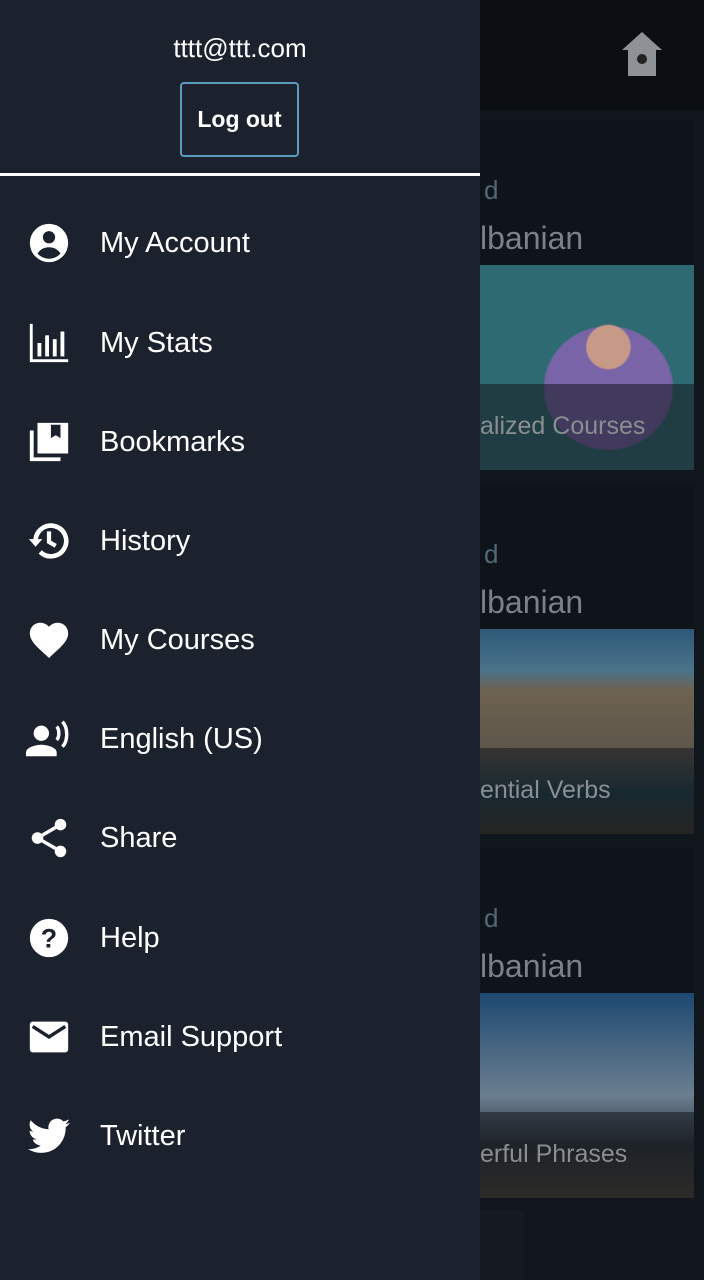 Image resolution: width=704 pixels, height=1280 pixels. What do you see at coordinates (587, 659) in the screenshot?
I see `course-card: d lbanian ential Verbs` at bounding box center [587, 659].